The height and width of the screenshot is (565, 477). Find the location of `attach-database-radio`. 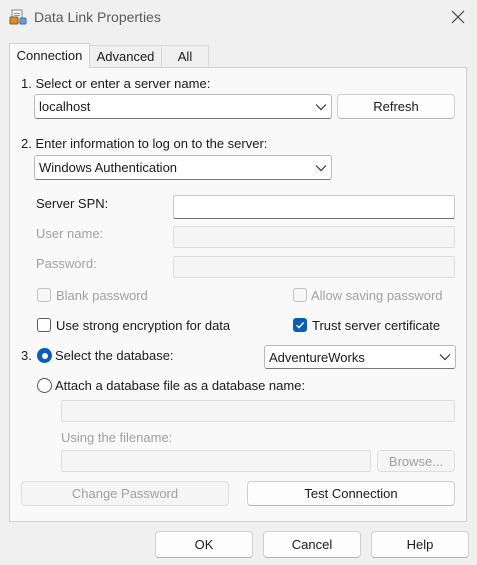

attach-database-radio is located at coordinates (44, 385).